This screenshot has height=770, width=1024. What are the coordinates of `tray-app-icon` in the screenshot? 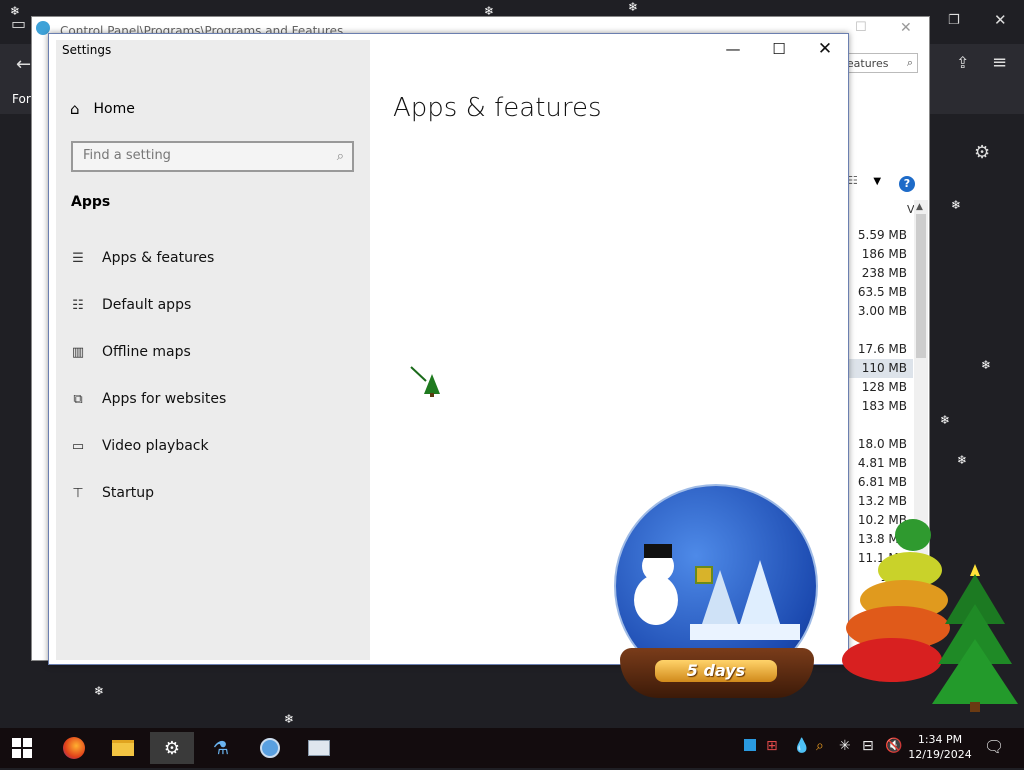 It's located at (750, 745).